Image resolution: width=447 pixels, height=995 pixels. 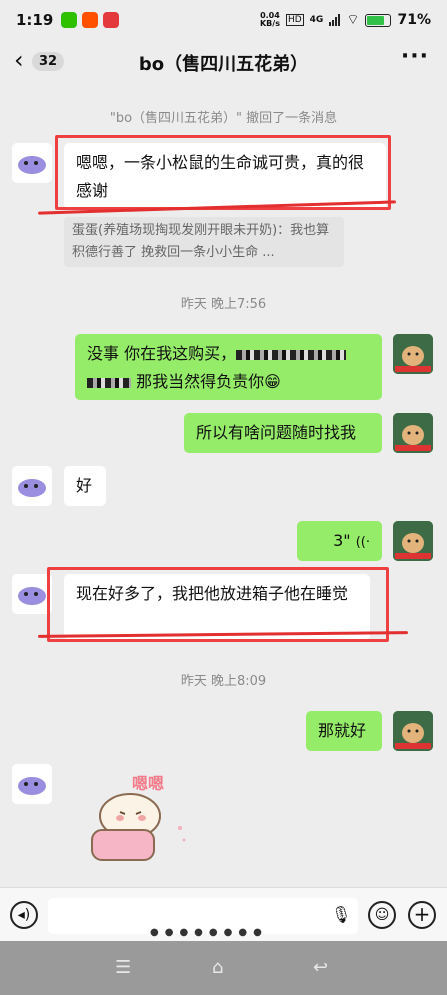 What do you see at coordinates (69, 20) in the screenshot?
I see `wechat-icon` at bounding box center [69, 20].